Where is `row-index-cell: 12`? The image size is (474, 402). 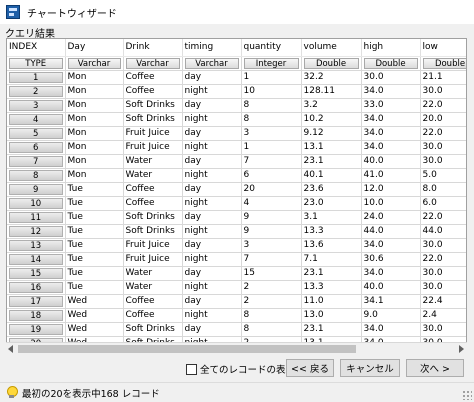 row-index-cell: 12 is located at coordinates (36, 231).